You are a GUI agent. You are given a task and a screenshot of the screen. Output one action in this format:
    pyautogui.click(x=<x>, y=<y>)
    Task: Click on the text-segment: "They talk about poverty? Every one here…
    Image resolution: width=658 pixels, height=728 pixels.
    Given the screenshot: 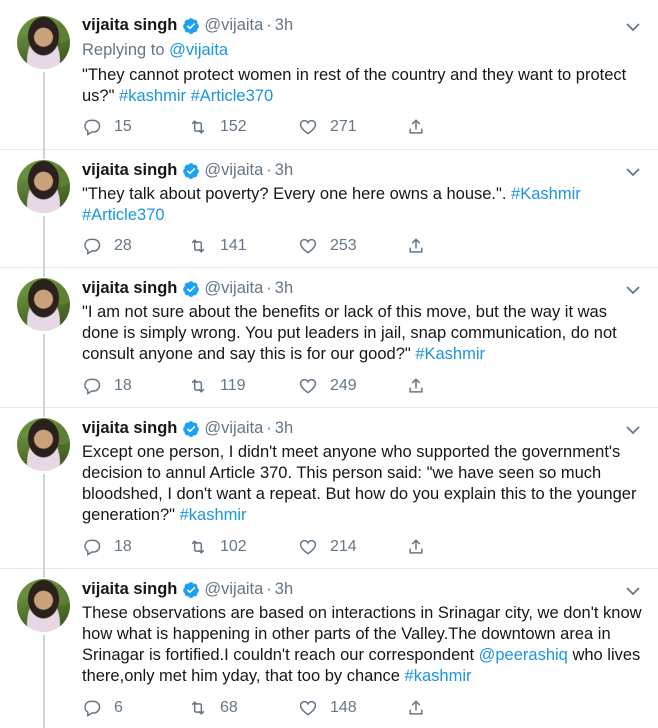 What is the action you would take?
    pyautogui.click(x=297, y=194)
    